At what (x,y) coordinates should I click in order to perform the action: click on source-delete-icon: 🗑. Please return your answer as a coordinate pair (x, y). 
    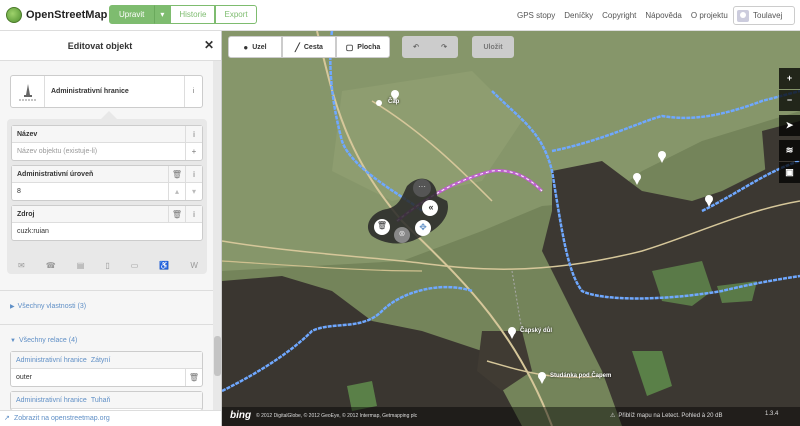
    Looking at the image, I should click on (176, 214).